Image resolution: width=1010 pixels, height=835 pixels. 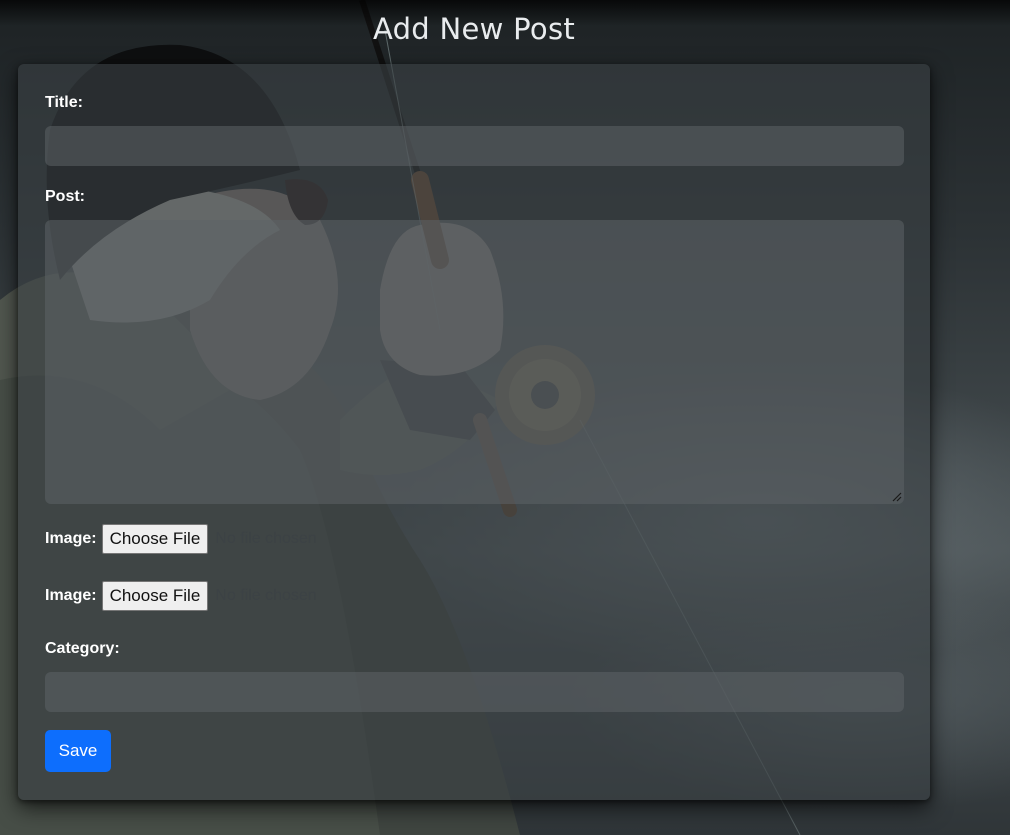 I want to click on save-button: Save, so click(x=78, y=751).